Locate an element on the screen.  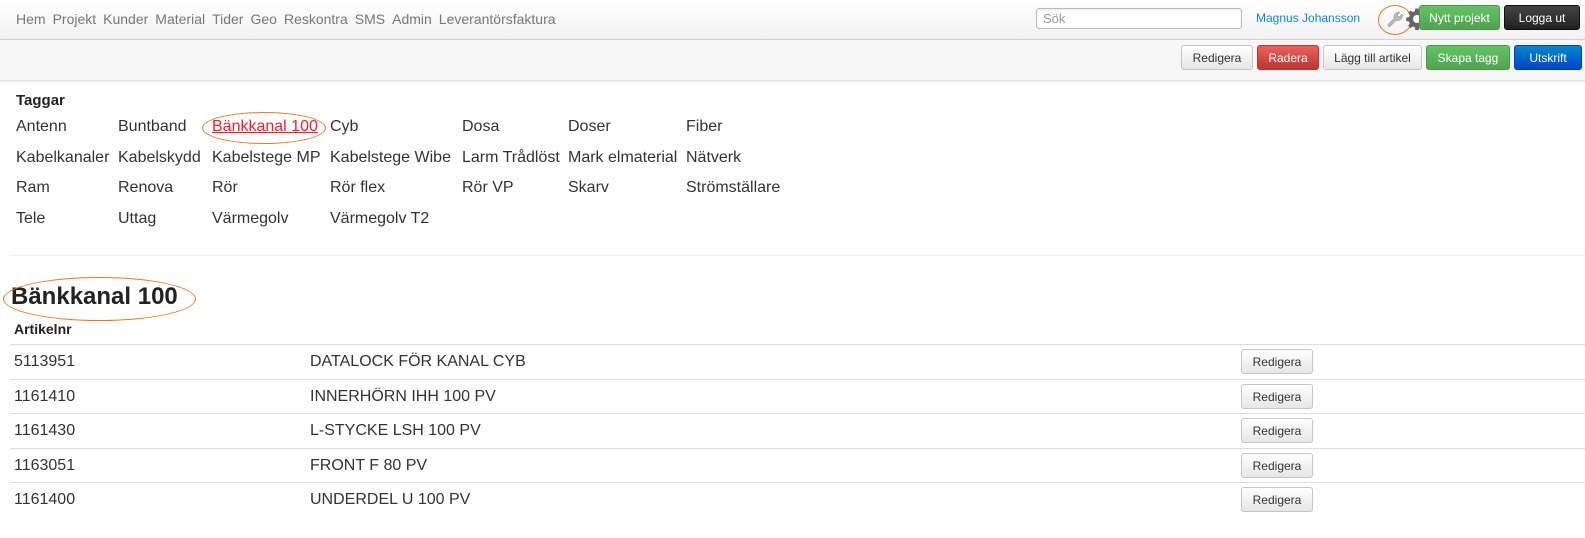
delete-button: Radera is located at coordinates (1288, 57).